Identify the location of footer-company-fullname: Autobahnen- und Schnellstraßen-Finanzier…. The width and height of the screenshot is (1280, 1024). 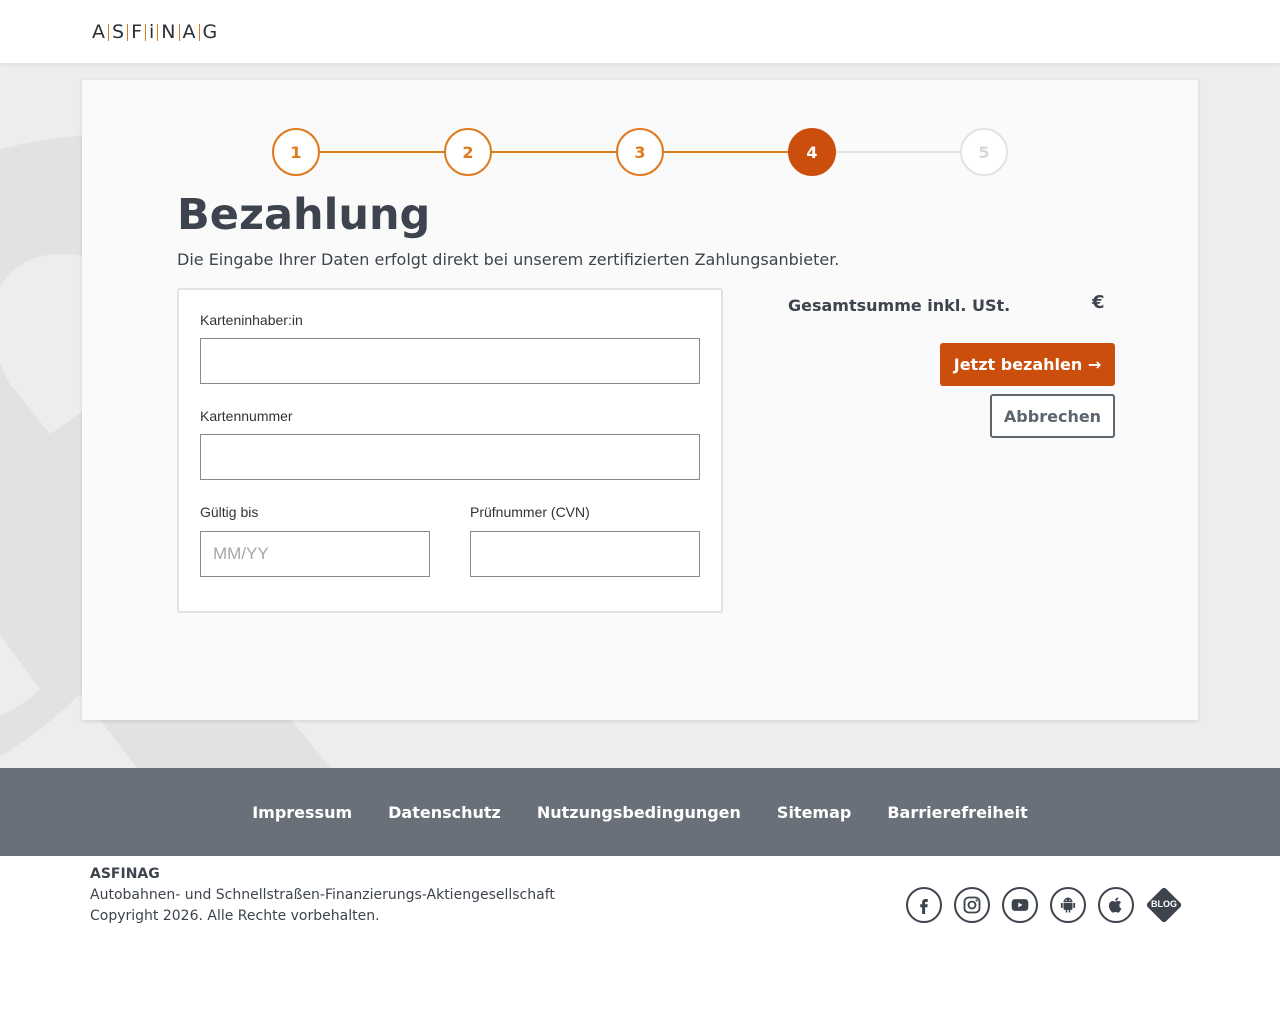
(322, 895).